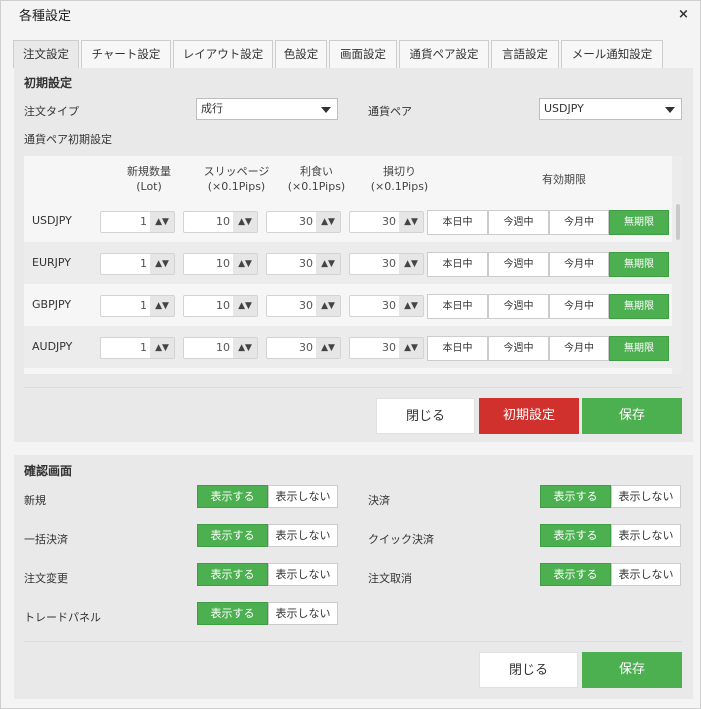 This screenshot has width=701, height=709. What do you see at coordinates (46, 578) in the screenshot?
I see `confirm-modify-label: 注文変更` at bounding box center [46, 578].